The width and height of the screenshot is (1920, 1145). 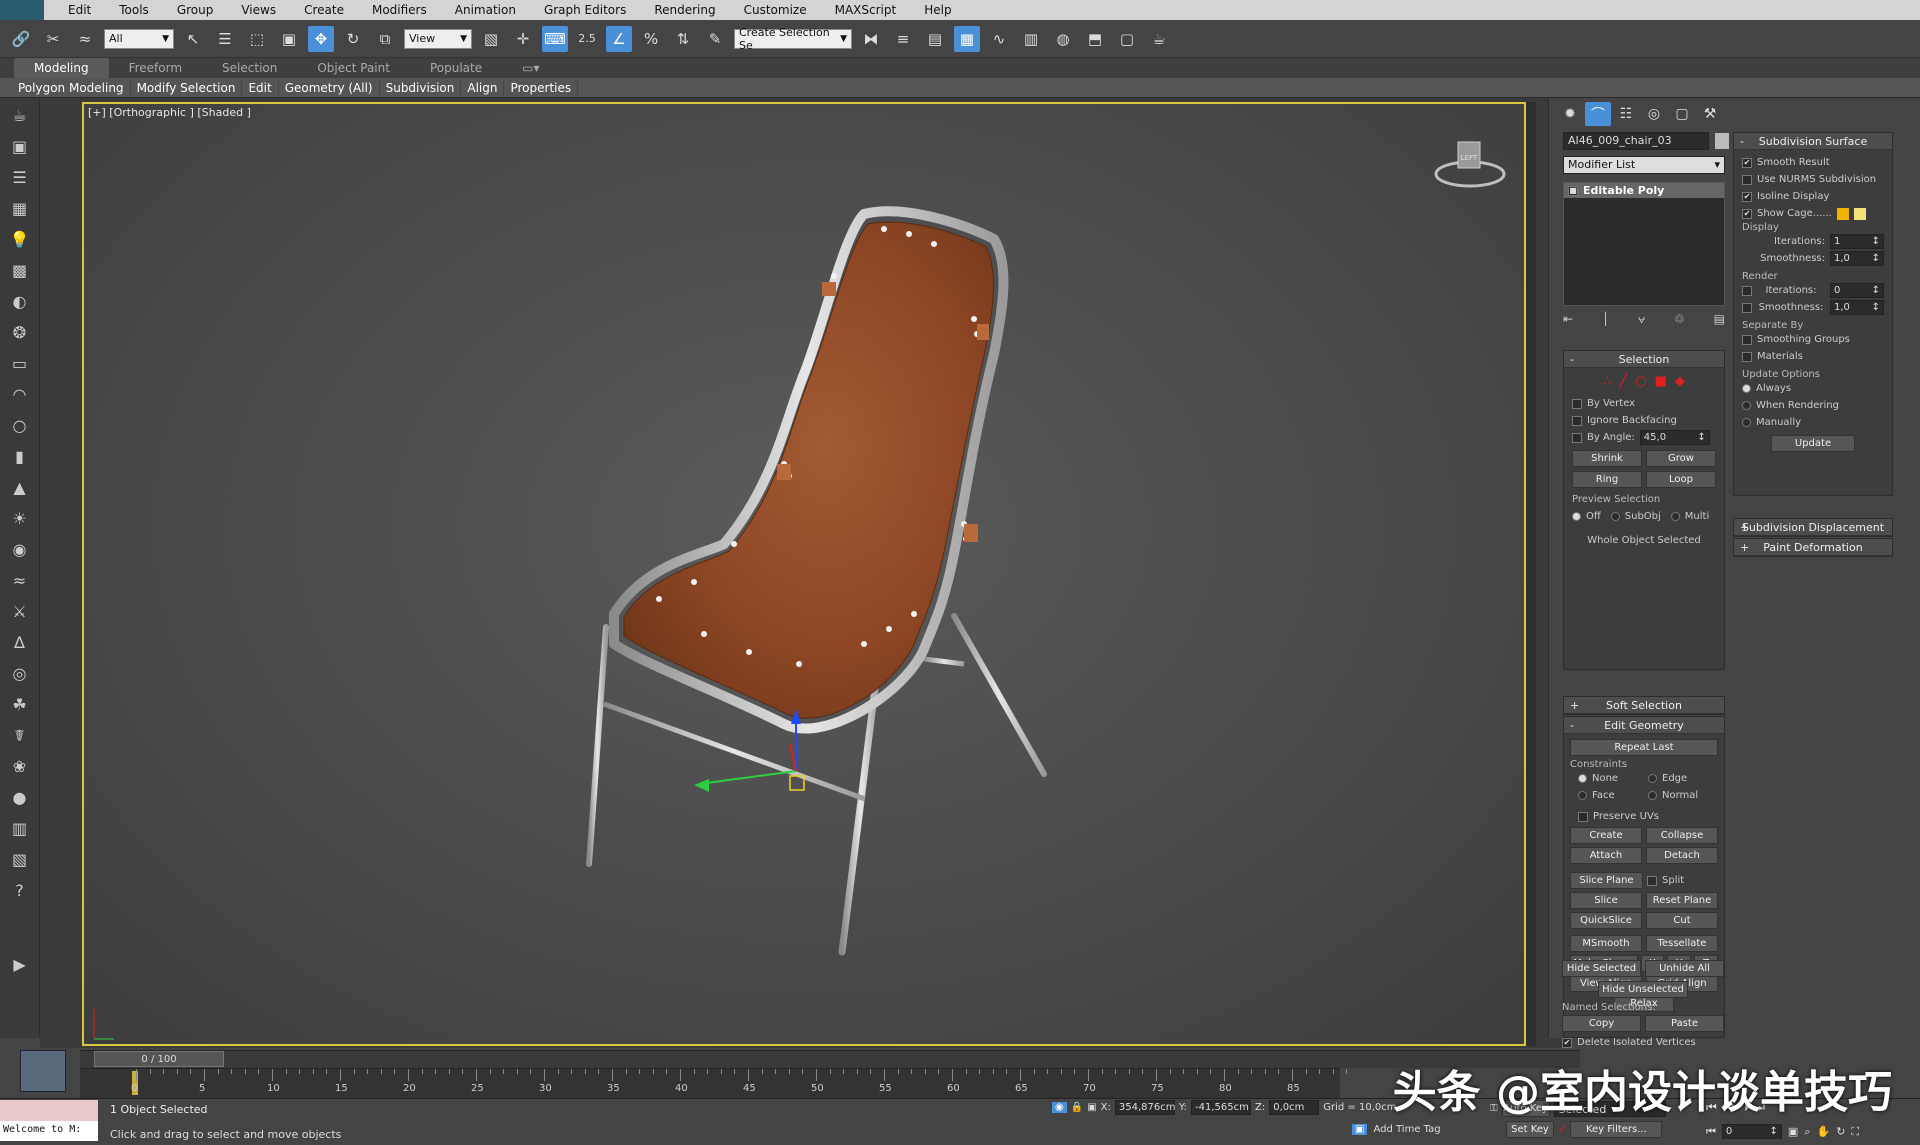 I want to click on render-frame-icon: ▥, so click(x=20, y=828).